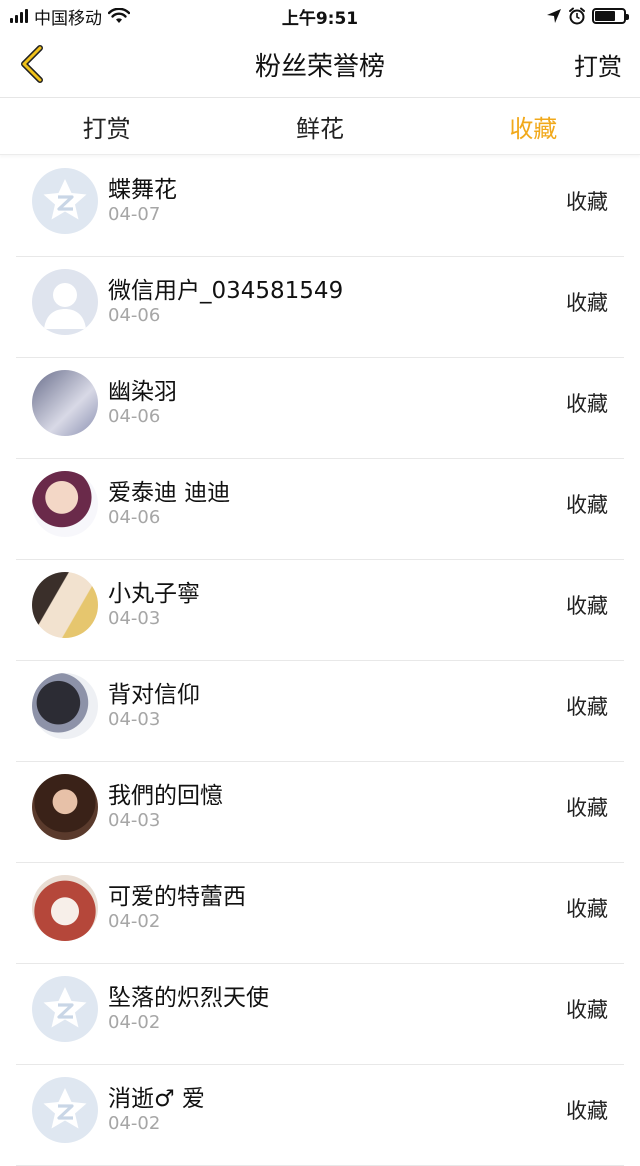 This screenshot has width=640, height=1166. I want to click on status-left: 中国移动, so click(70, 16).